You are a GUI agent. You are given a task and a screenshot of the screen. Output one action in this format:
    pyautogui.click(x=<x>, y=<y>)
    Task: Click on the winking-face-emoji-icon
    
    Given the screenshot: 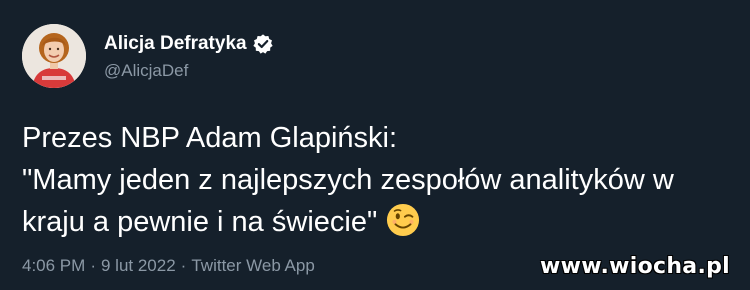 What is the action you would take?
    pyautogui.click(x=403, y=220)
    